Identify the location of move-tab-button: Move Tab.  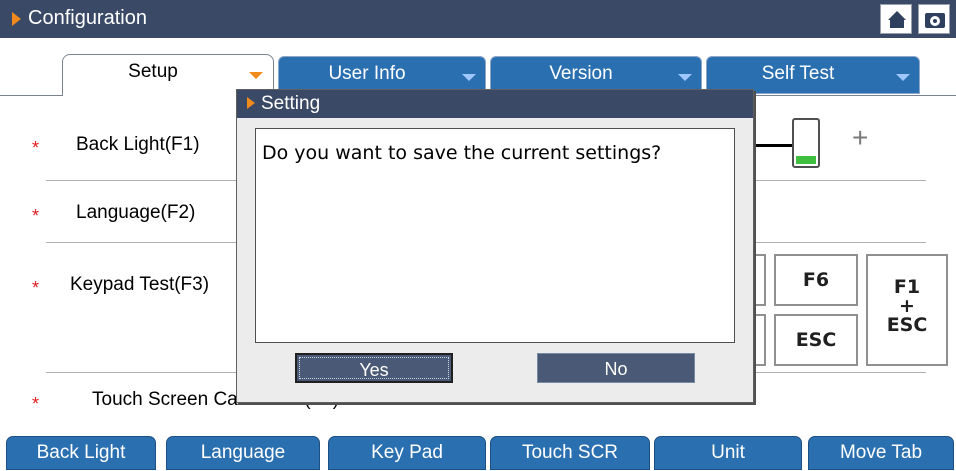
(881, 453).